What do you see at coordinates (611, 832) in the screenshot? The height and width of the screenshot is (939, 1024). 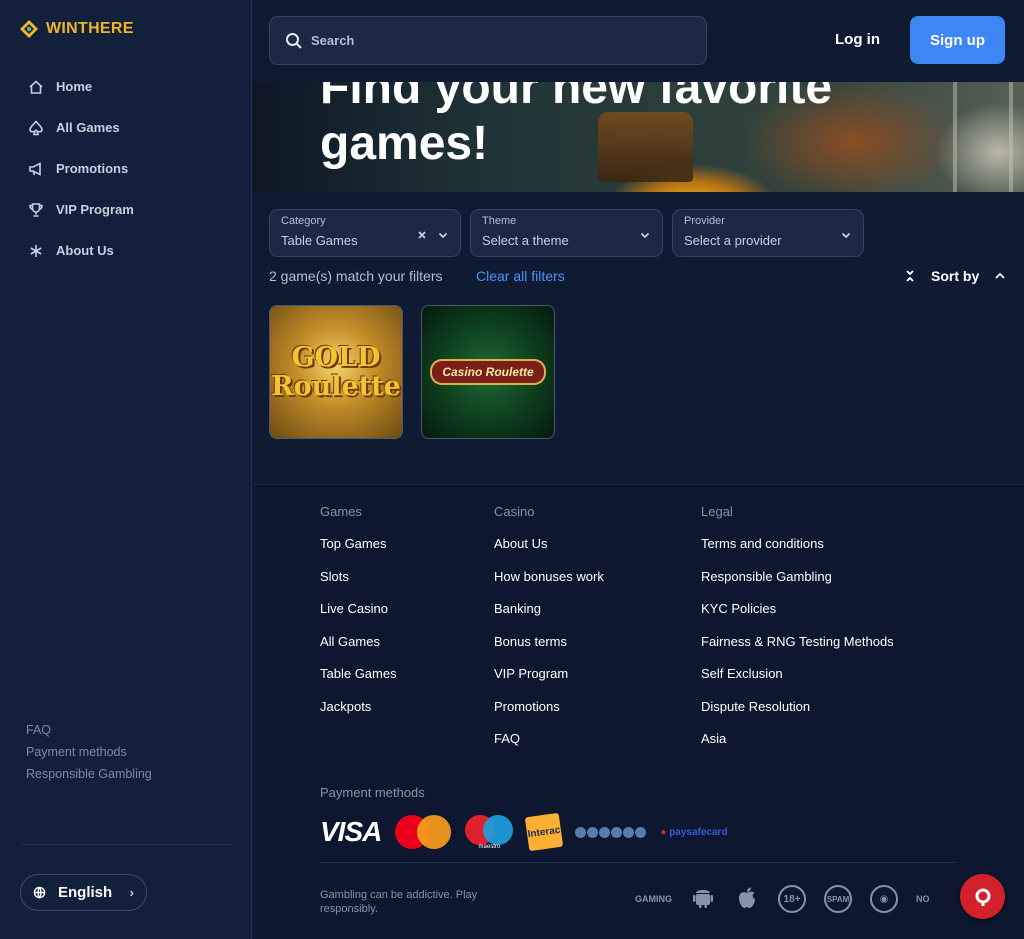 I see `crypto-coins-icon` at bounding box center [611, 832].